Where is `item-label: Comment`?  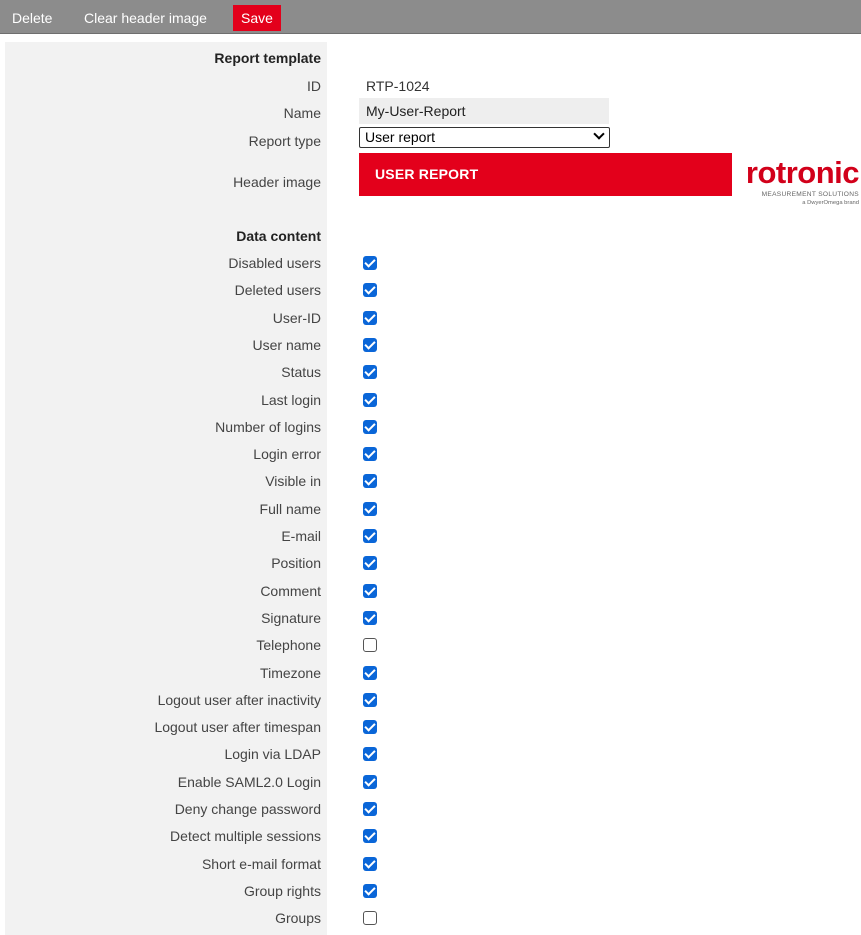 item-label: Comment is located at coordinates (290, 591).